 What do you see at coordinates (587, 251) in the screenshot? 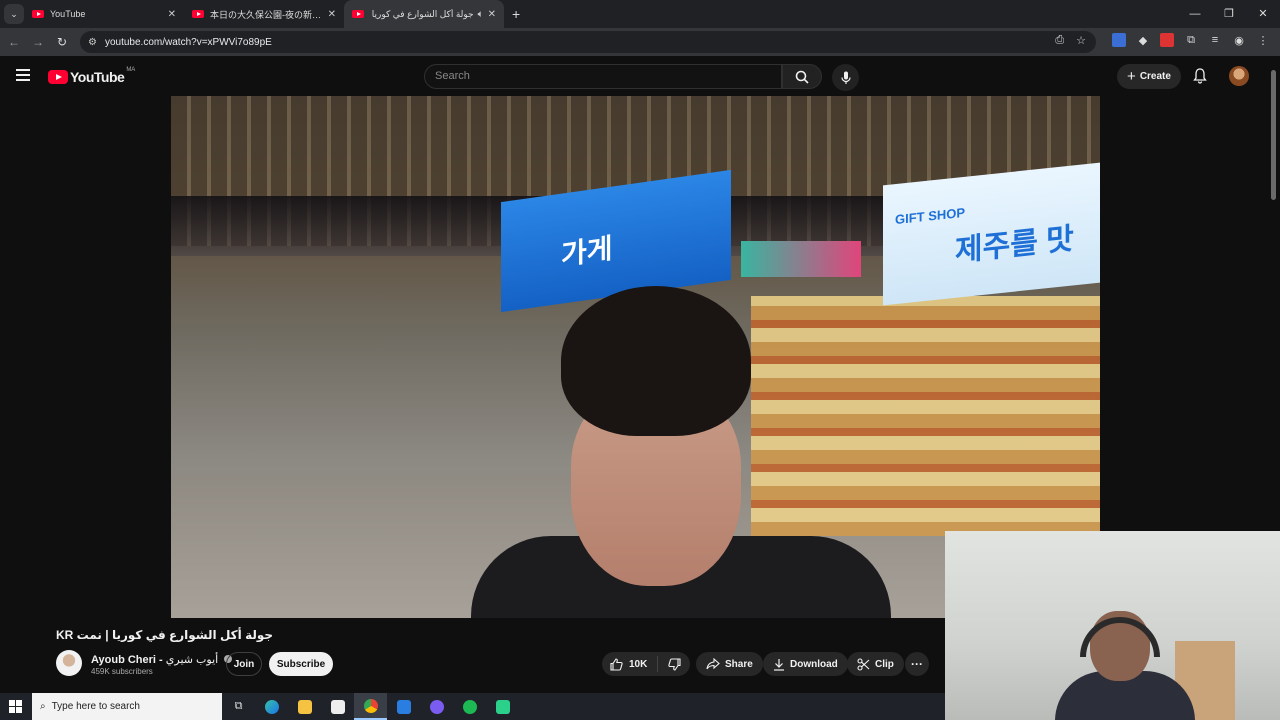
I see `blue-sign-text: 가게` at bounding box center [587, 251].